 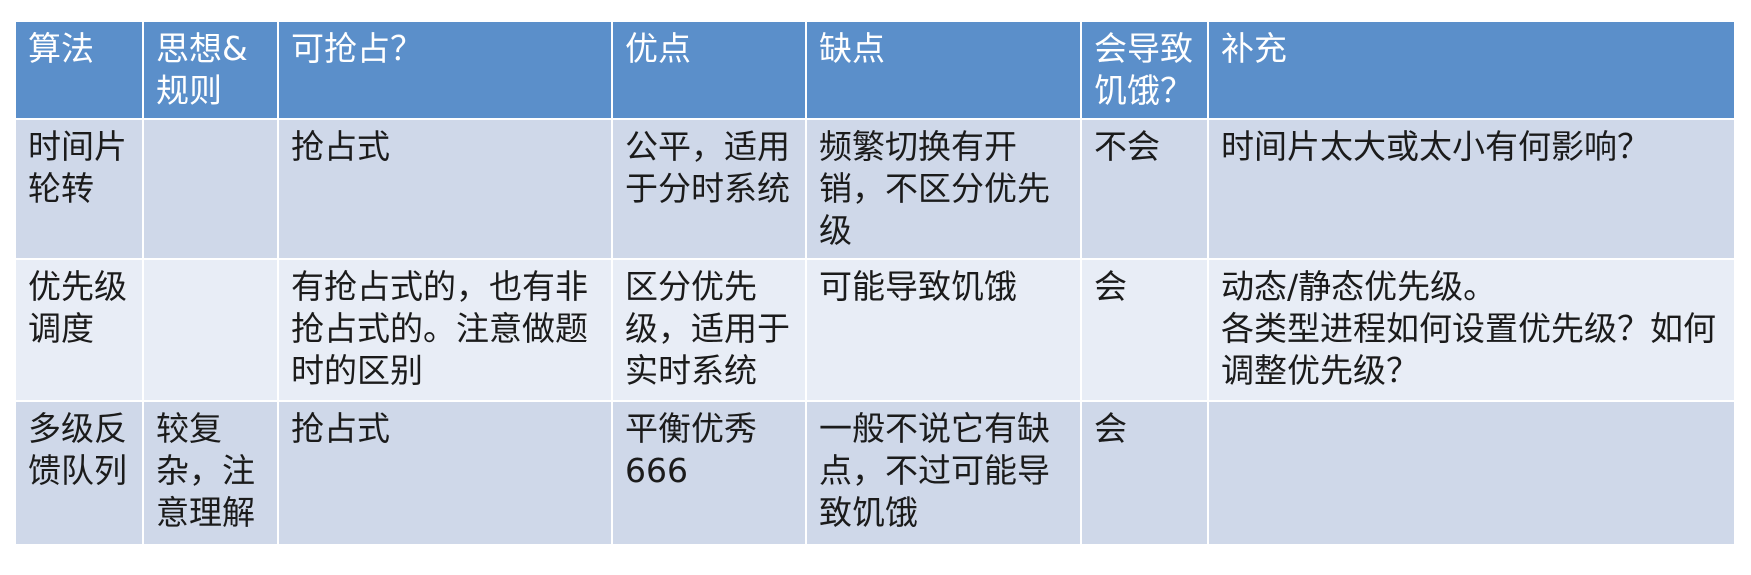 I want to click on header-starvation: 会导致饥饿？, so click(x=1144, y=70).